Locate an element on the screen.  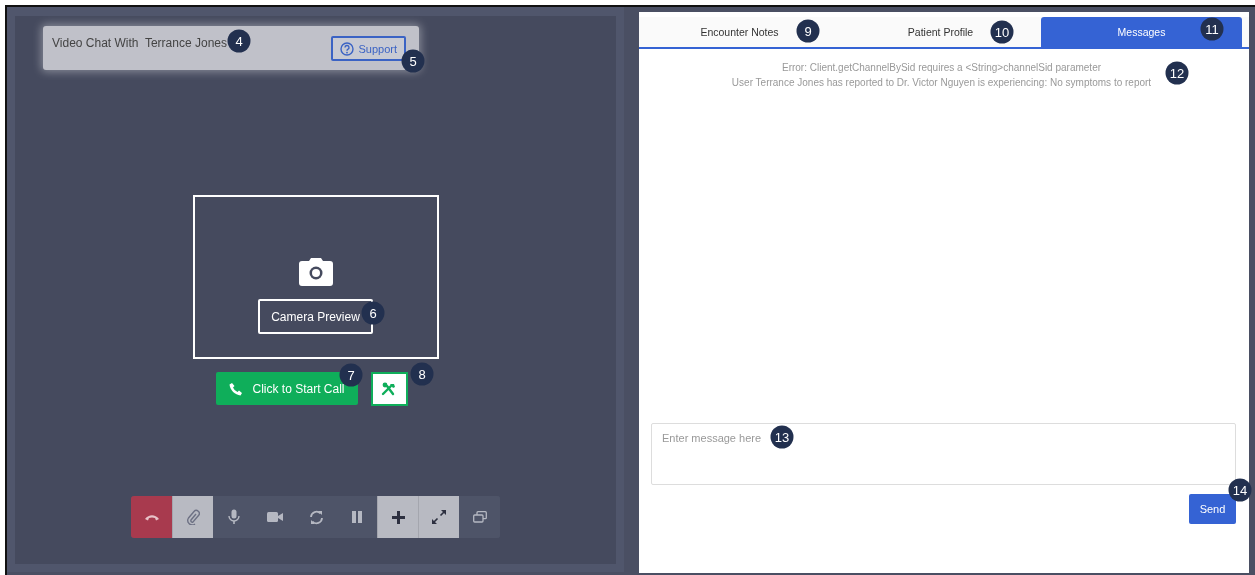
send-button: Send is located at coordinates (1212, 509).